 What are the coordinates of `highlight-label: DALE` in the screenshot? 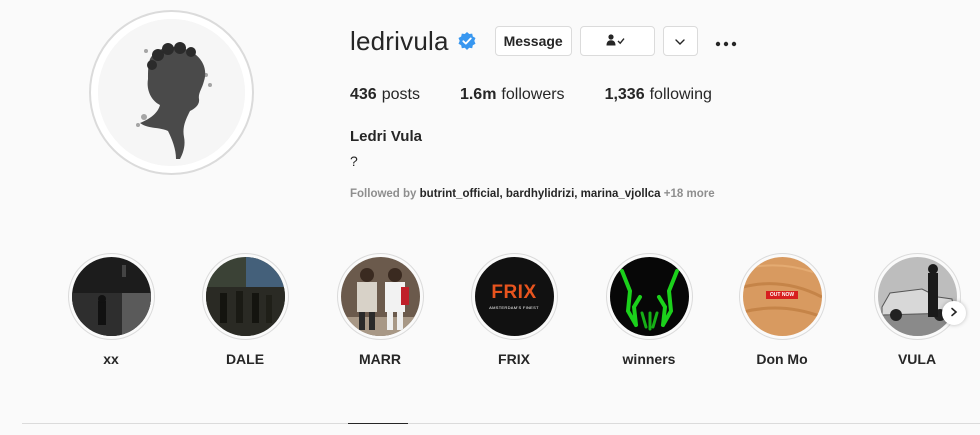 It's located at (245, 359).